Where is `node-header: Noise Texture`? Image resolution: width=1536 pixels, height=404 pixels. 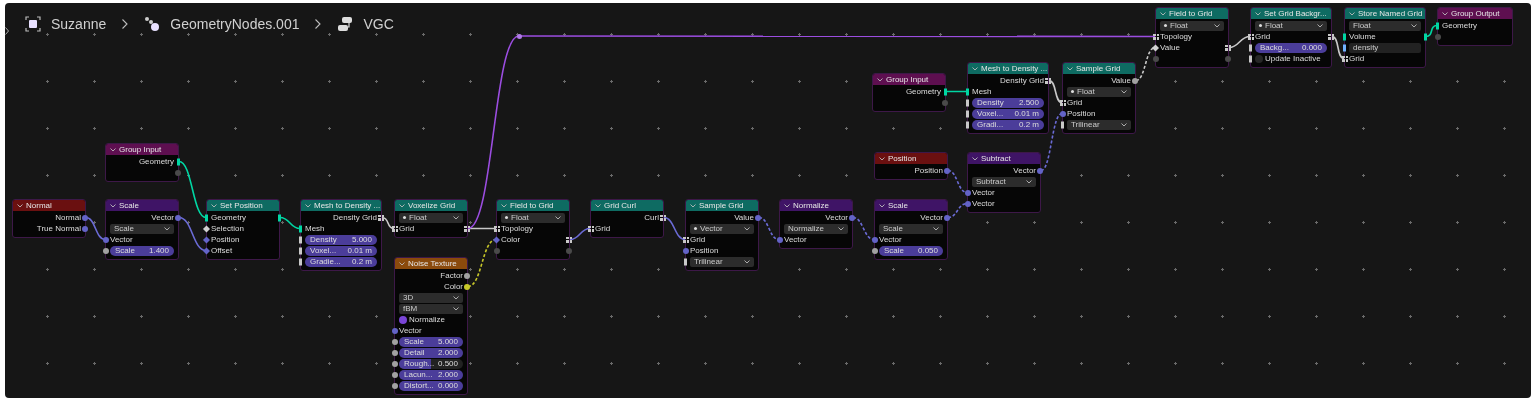 node-header: Noise Texture is located at coordinates (431, 263).